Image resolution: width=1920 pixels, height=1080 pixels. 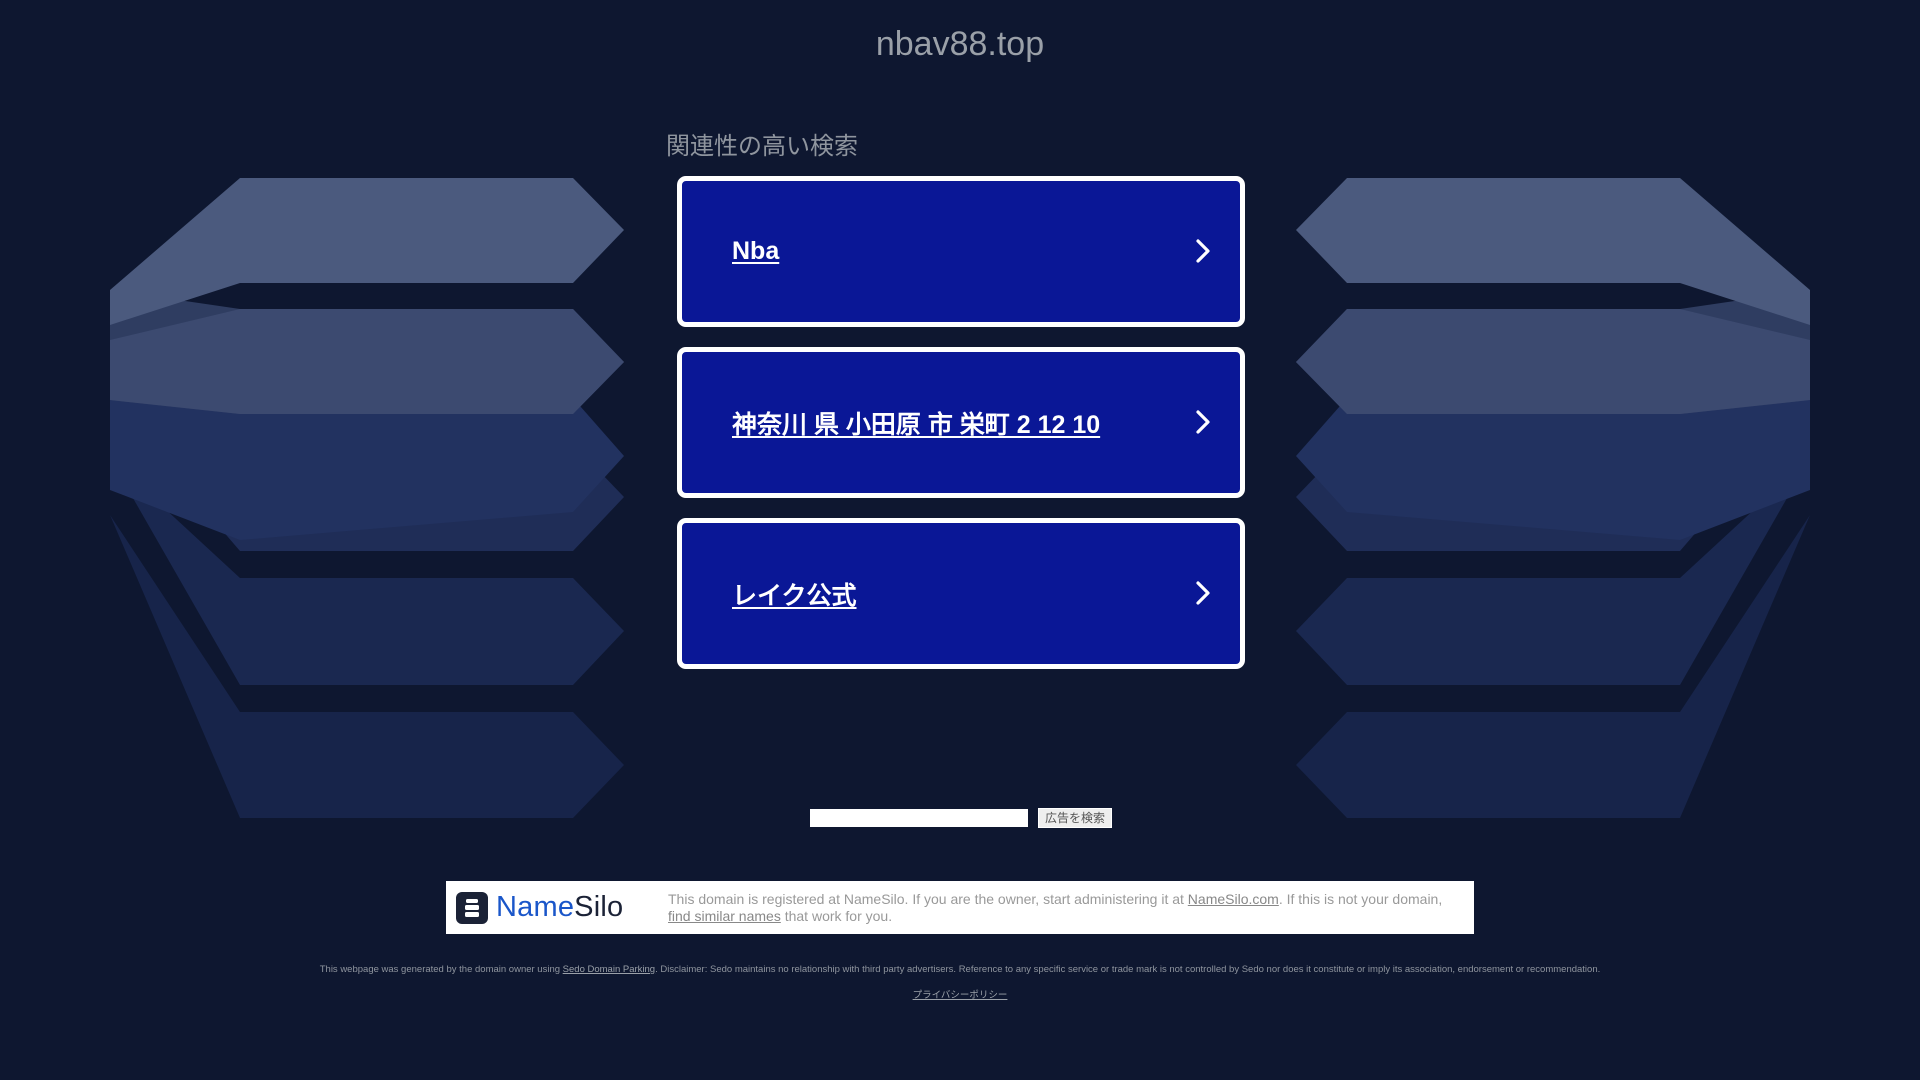 What do you see at coordinates (1360, 898) in the screenshot?
I see `namesilo-text-mid: . If this is not your domain,` at bounding box center [1360, 898].